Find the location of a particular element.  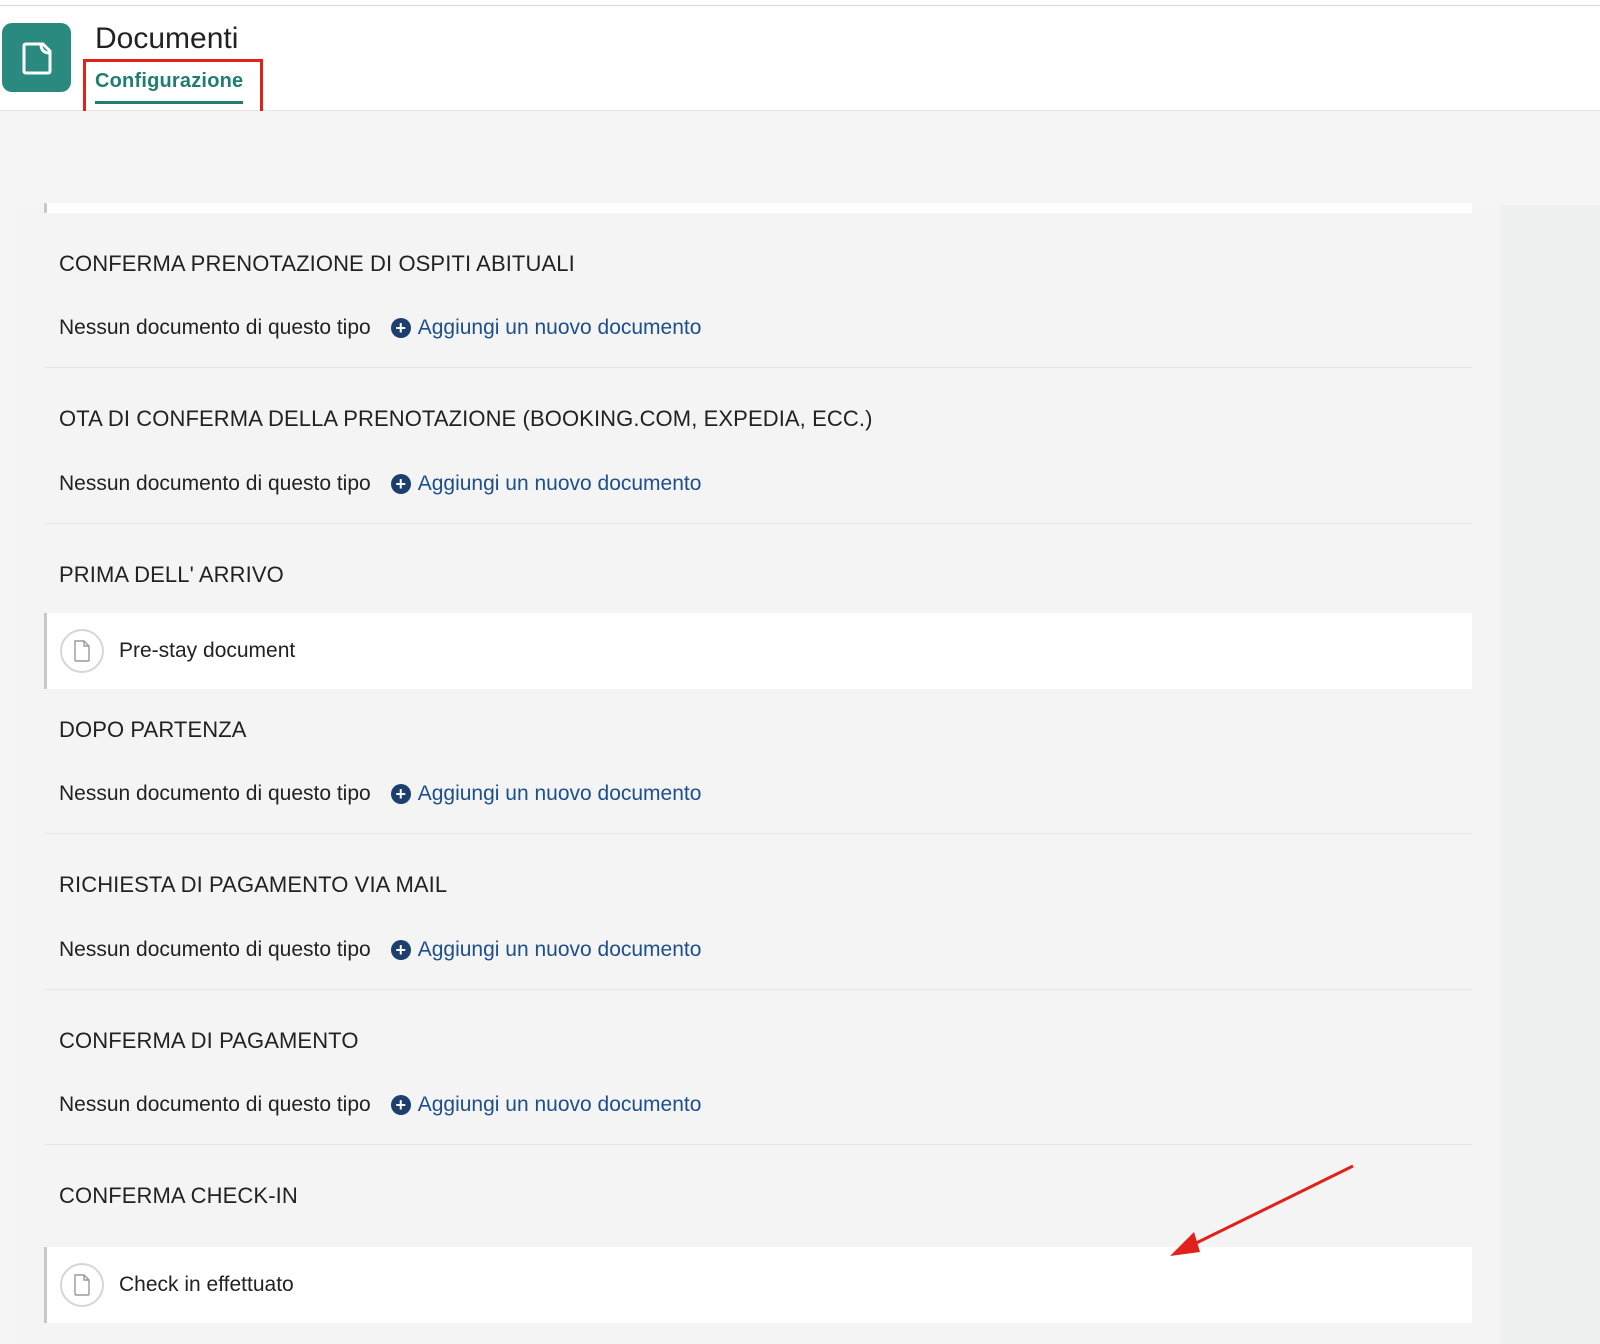

section-title: RICHIESTA DI PAGAMENTO VIA MAIL is located at coordinates (253, 884).